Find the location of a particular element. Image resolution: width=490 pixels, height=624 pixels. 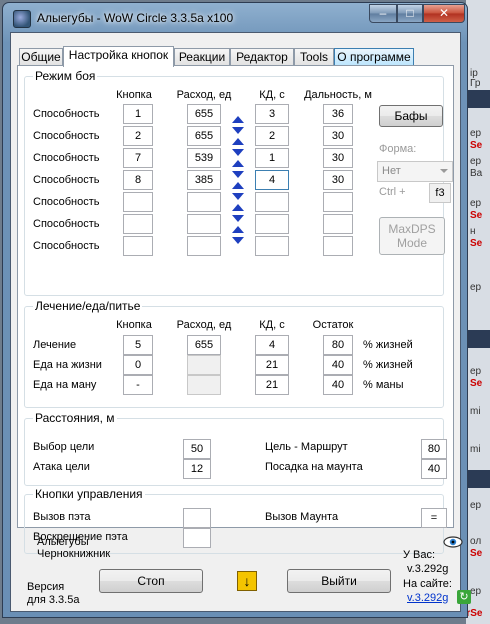

ctrl-hotkey-field: f3 is located at coordinates (440, 193).